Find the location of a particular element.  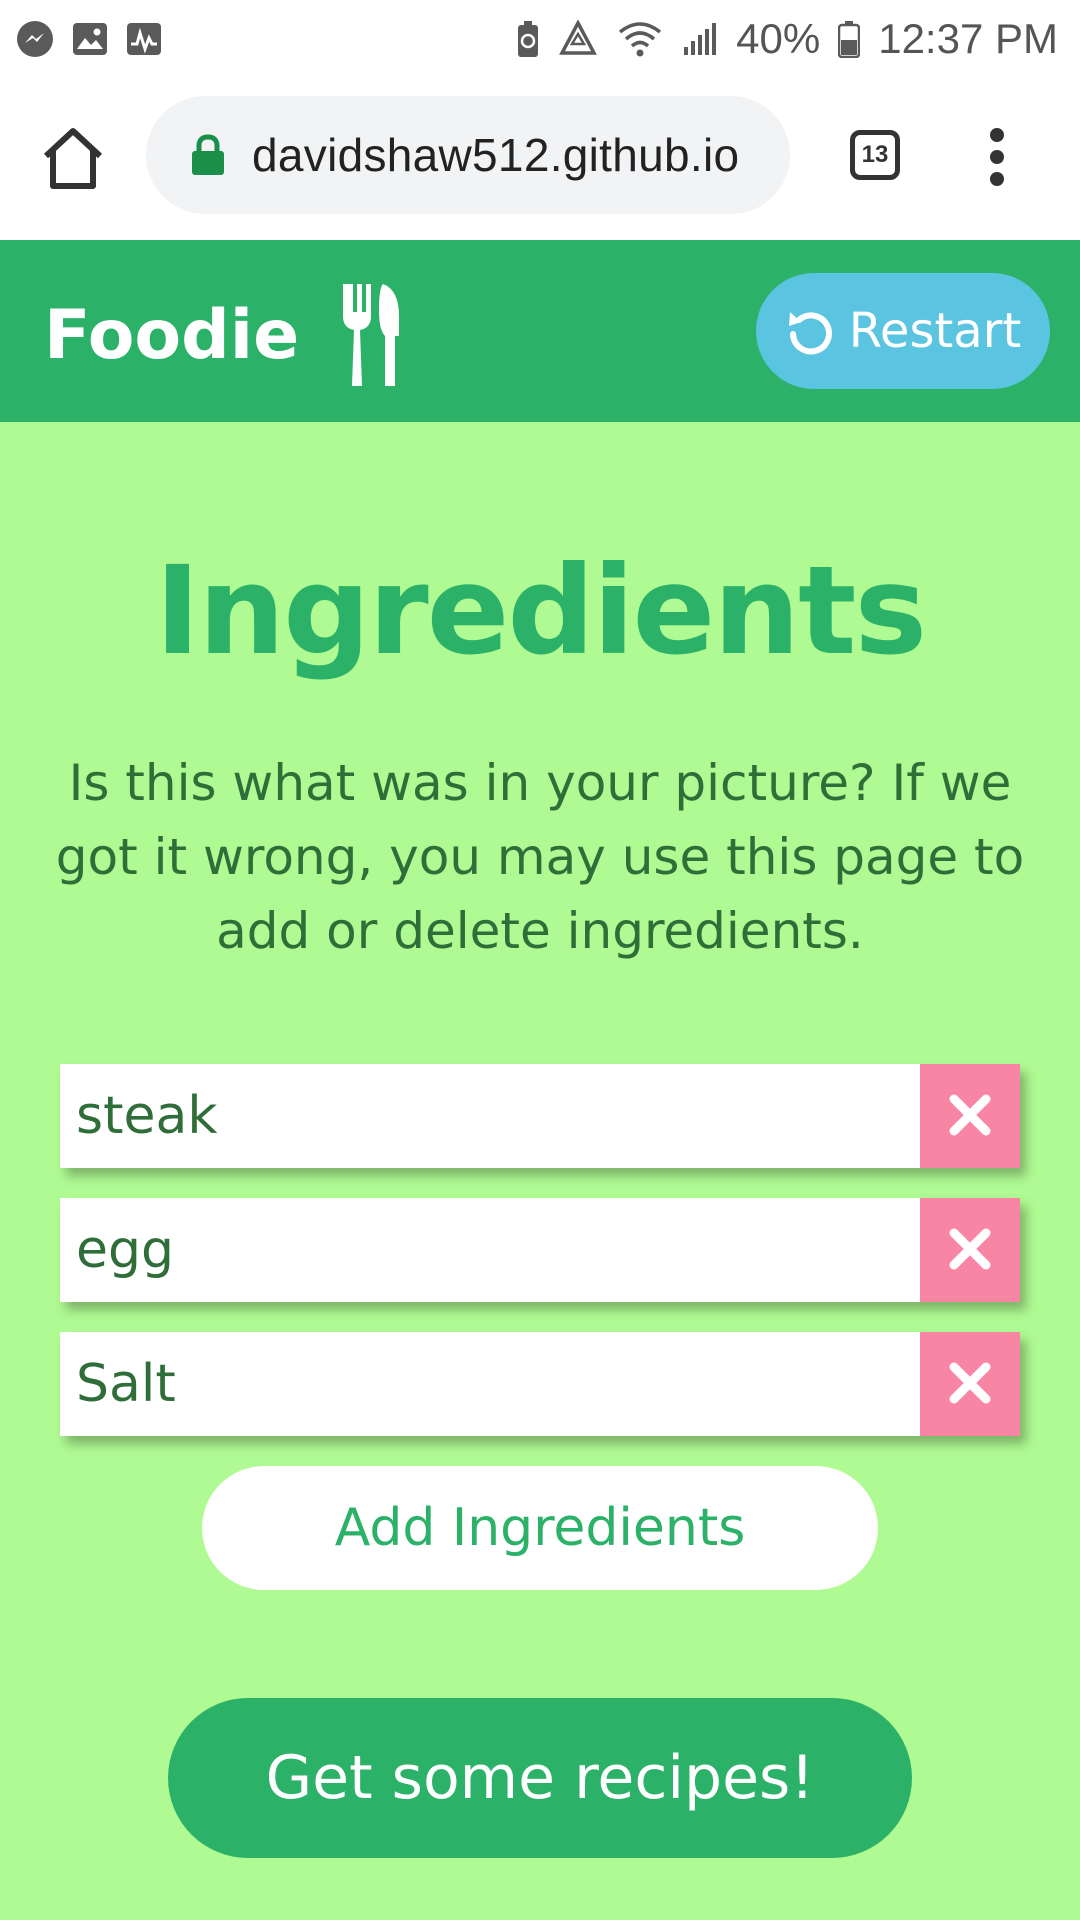

status-right: 40% 12:37 PM is located at coordinates (787, 39).